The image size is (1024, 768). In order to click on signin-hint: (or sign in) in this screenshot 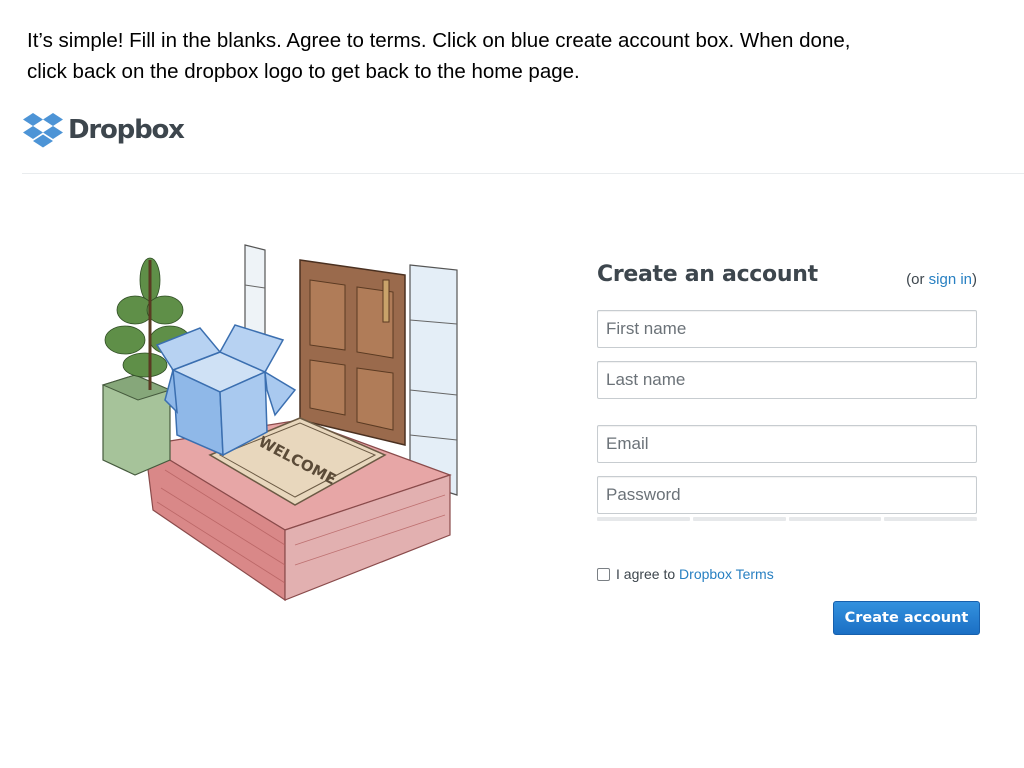, I will do `click(941, 279)`.